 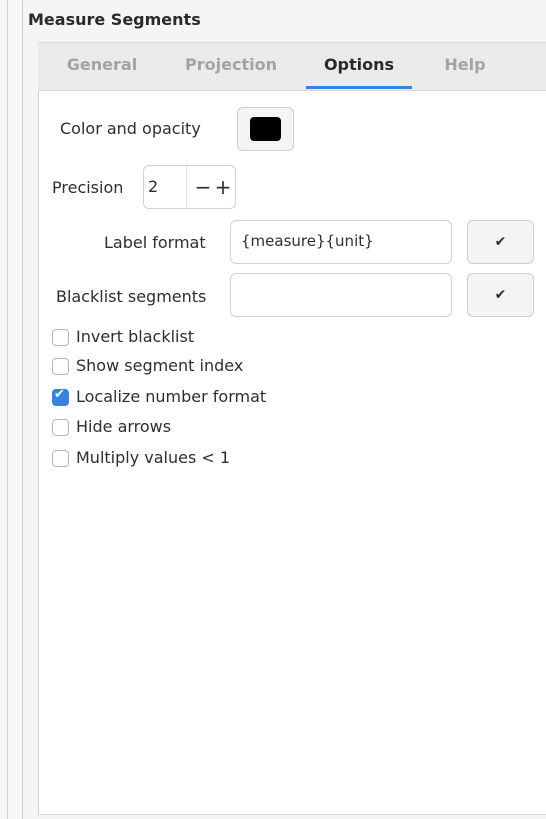 What do you see at coordinates (60, 337) in the screenshot?
I see `invert-blacklist-checkbox` at bounding box center [60, 337].